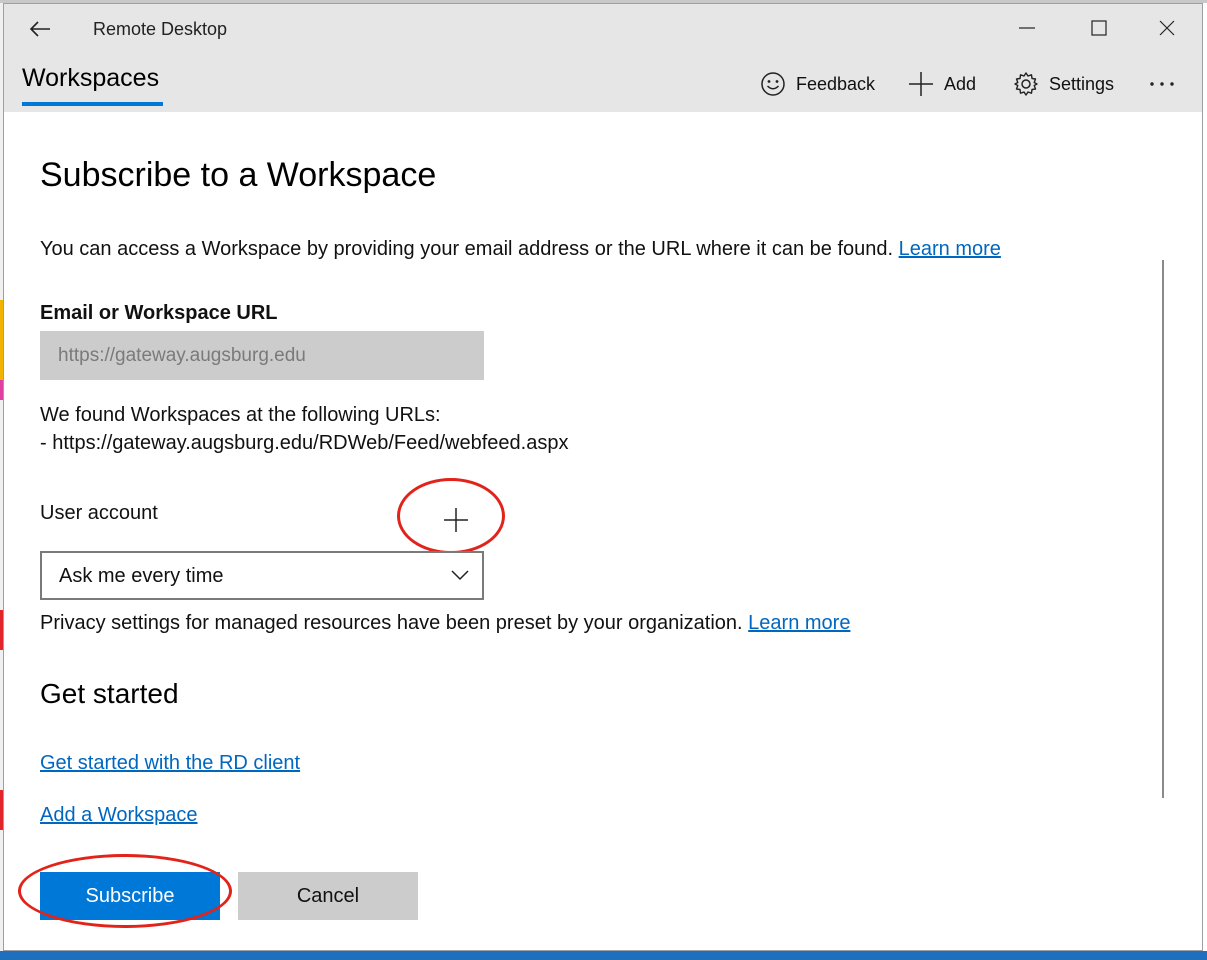  I want to click on settings-label: Settings, so click(1082, 83).